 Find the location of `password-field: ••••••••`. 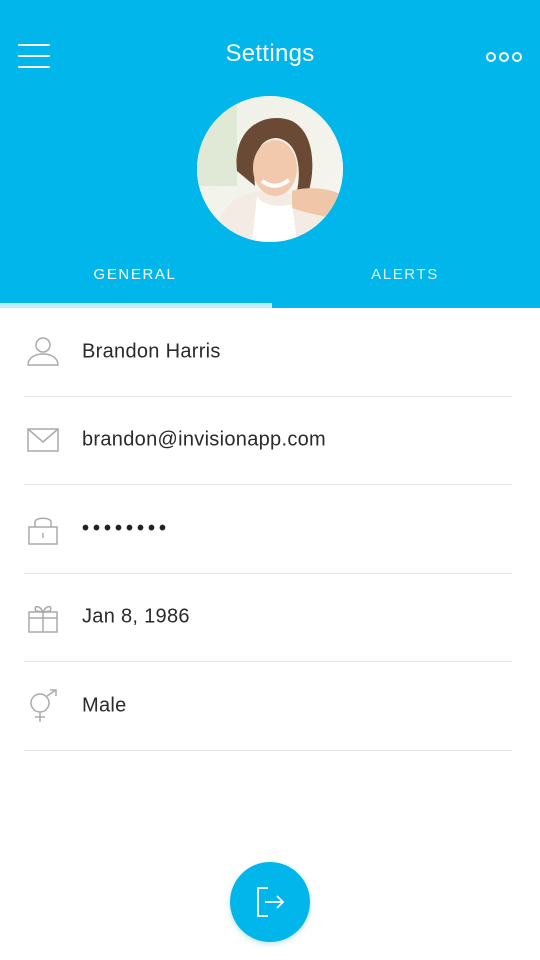

password-field: •••••••• is located at coordinates (268, 529).